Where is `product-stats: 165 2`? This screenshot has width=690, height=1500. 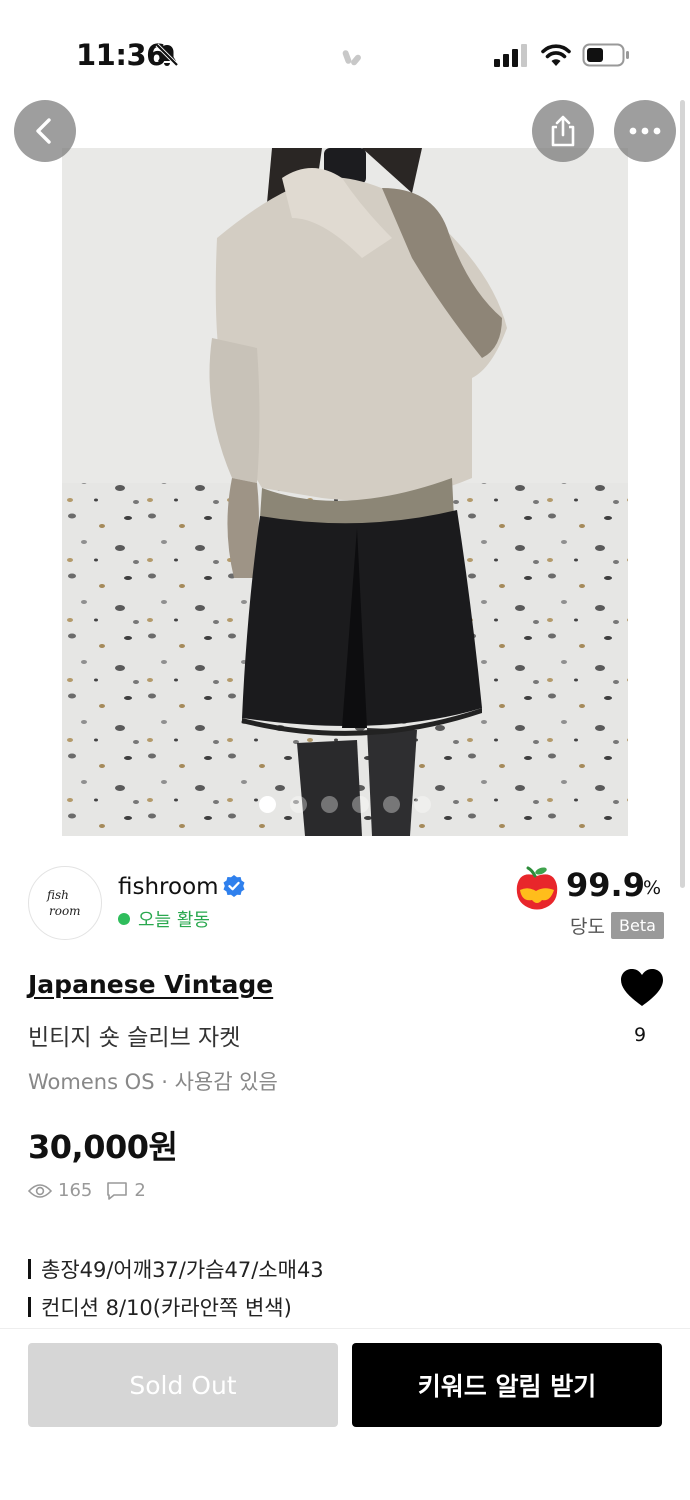 product-stats: 165 2 is located at coordinates (87, 1190).